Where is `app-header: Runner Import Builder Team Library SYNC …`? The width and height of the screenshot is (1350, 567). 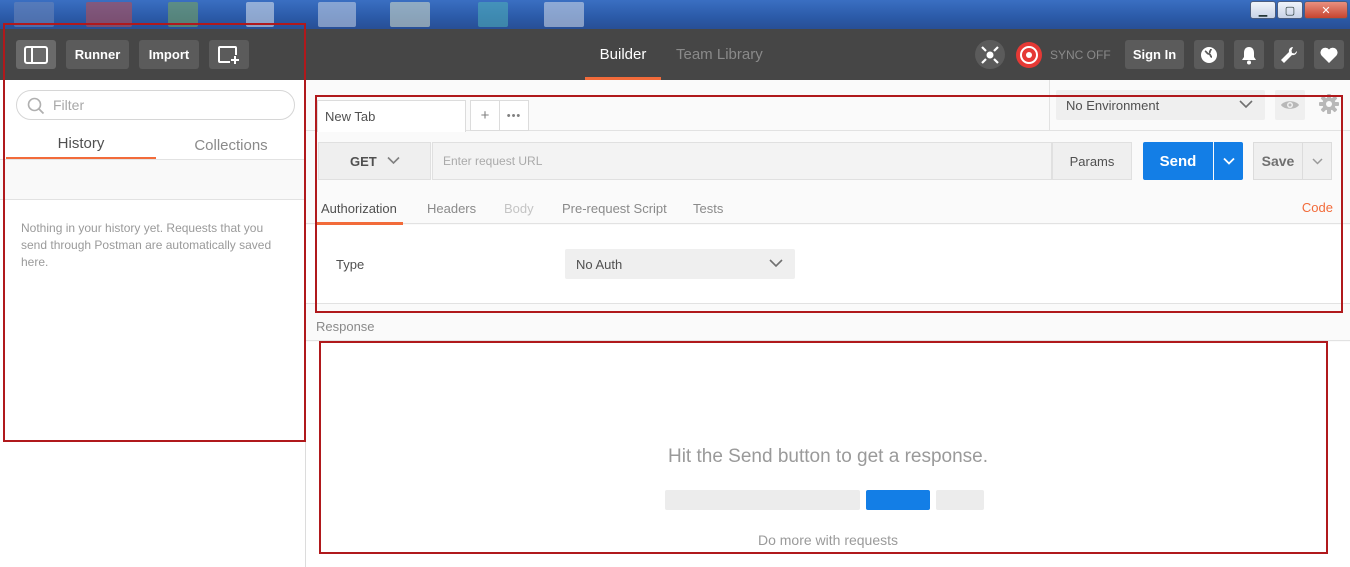
app-header: Runner Import Builder Team Library SYNC … is located at coordinates (675, 54).